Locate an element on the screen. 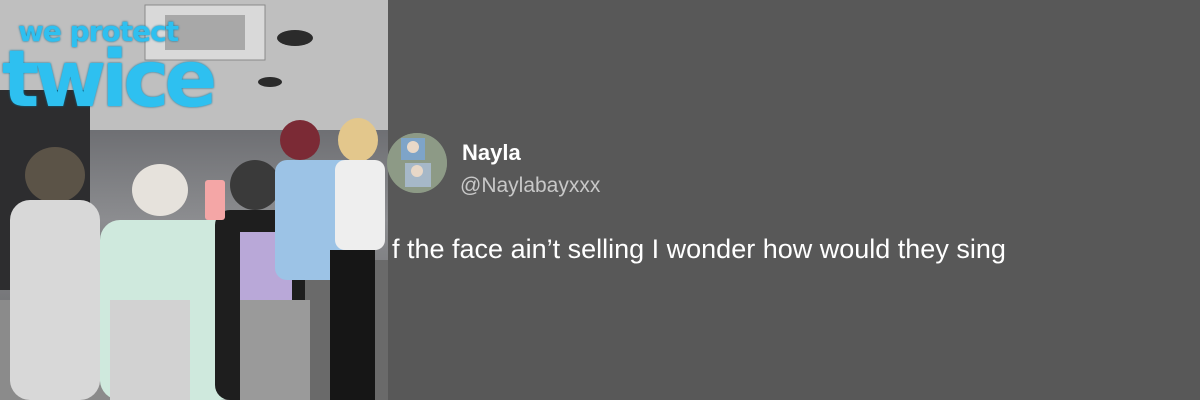 The height and width of the screenshot is (400, 1200). logo-big-text: twice is located at coordinates (109, 80).